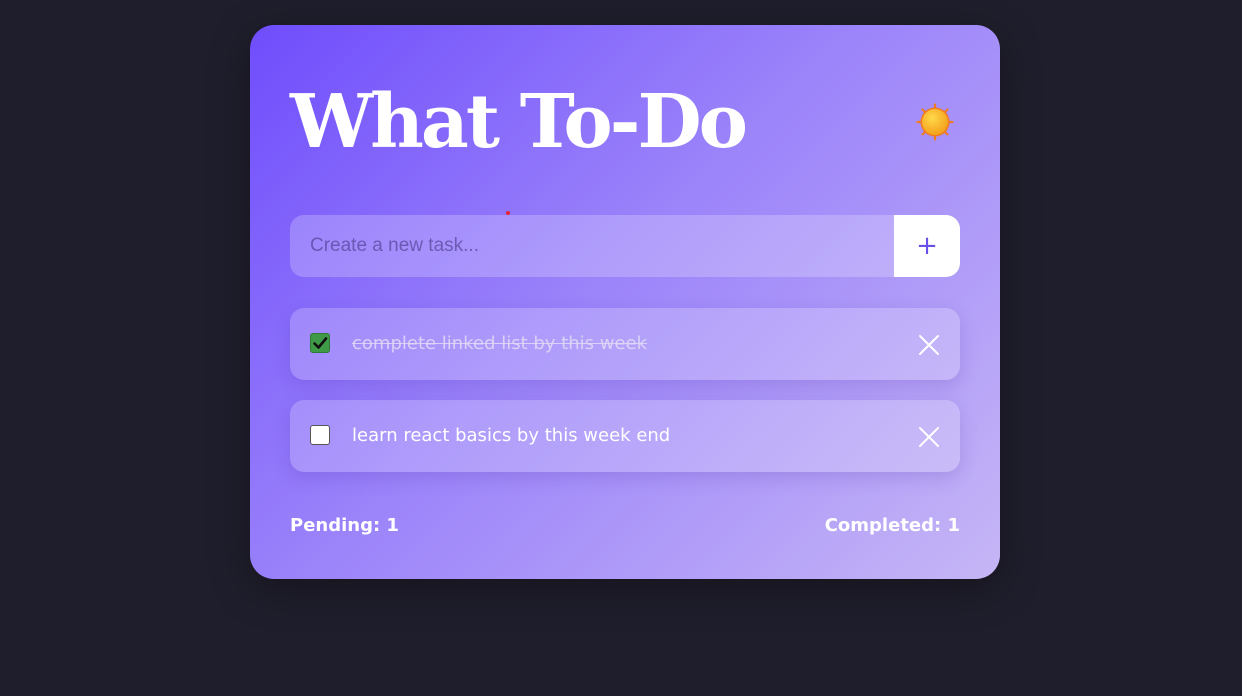 The height and width of the screenshot is (696, 1242). Describe the element at coordinates (511, 435) in the screenshot. I see `task-text: learn react basics by this week end` at that location.